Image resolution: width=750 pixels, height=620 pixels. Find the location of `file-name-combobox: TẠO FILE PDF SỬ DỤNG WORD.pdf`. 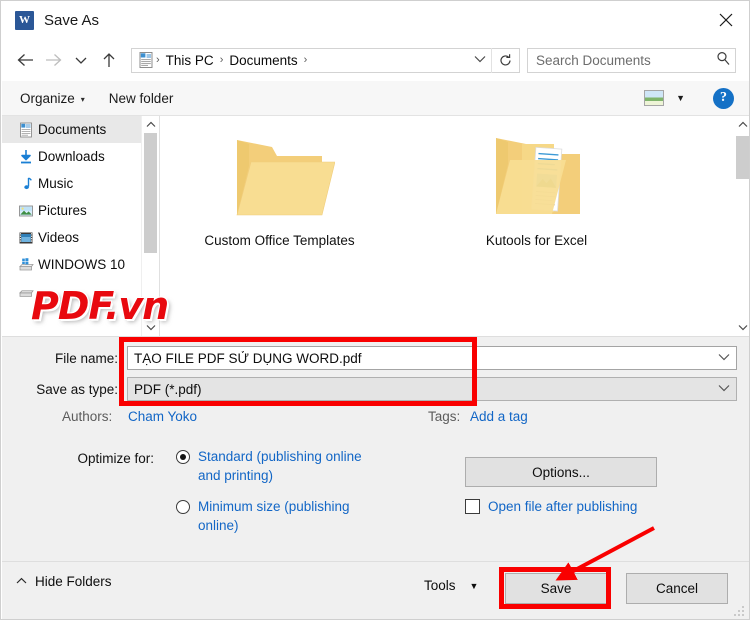

file-name-combobox: TẠO FILE PDF SỬ DỤNG WORD.pdf is located at coordinates (432, 358).